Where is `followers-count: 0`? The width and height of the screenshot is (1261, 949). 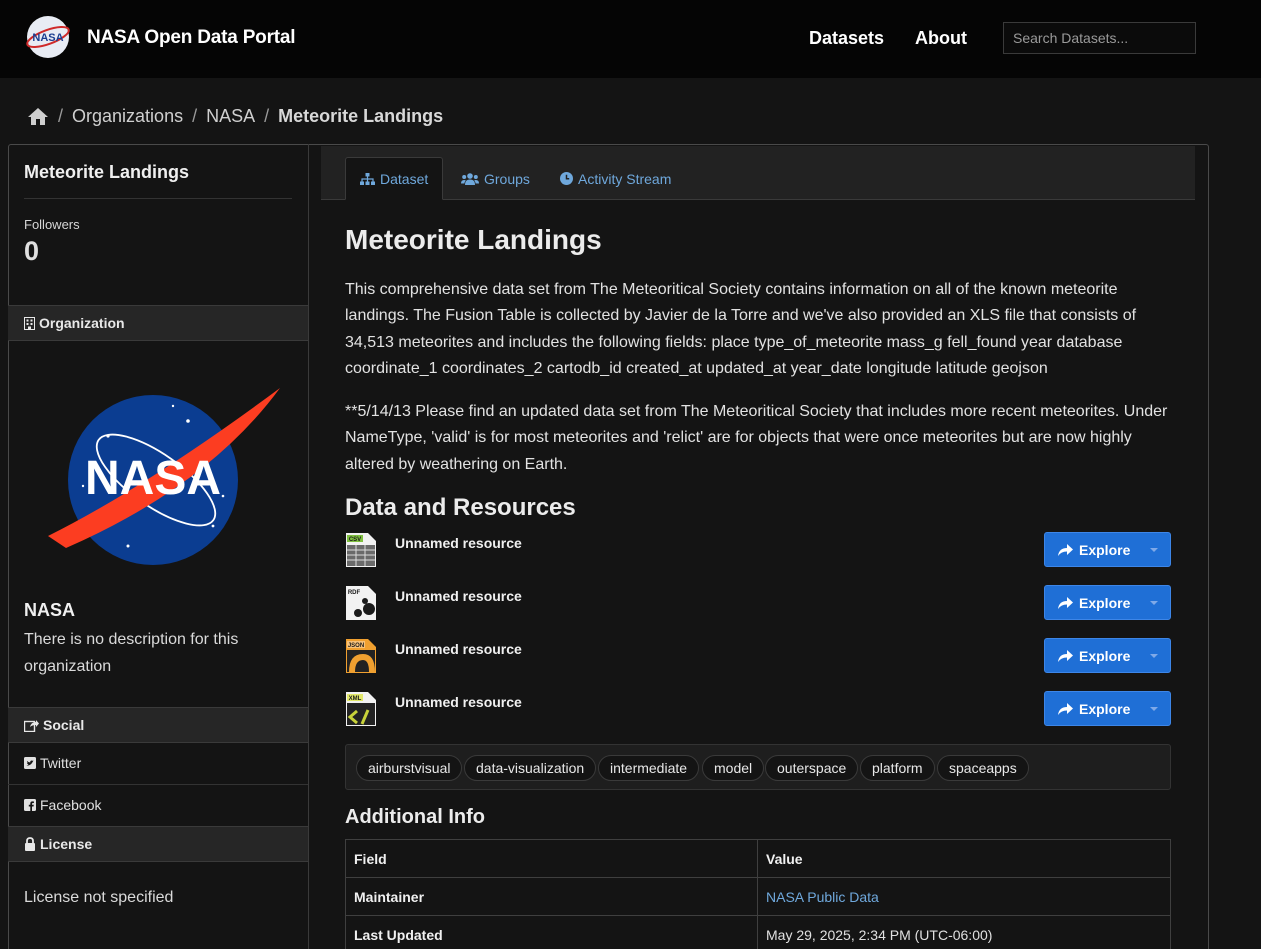 followers-count: 0 is located at coordinates (32, 251).